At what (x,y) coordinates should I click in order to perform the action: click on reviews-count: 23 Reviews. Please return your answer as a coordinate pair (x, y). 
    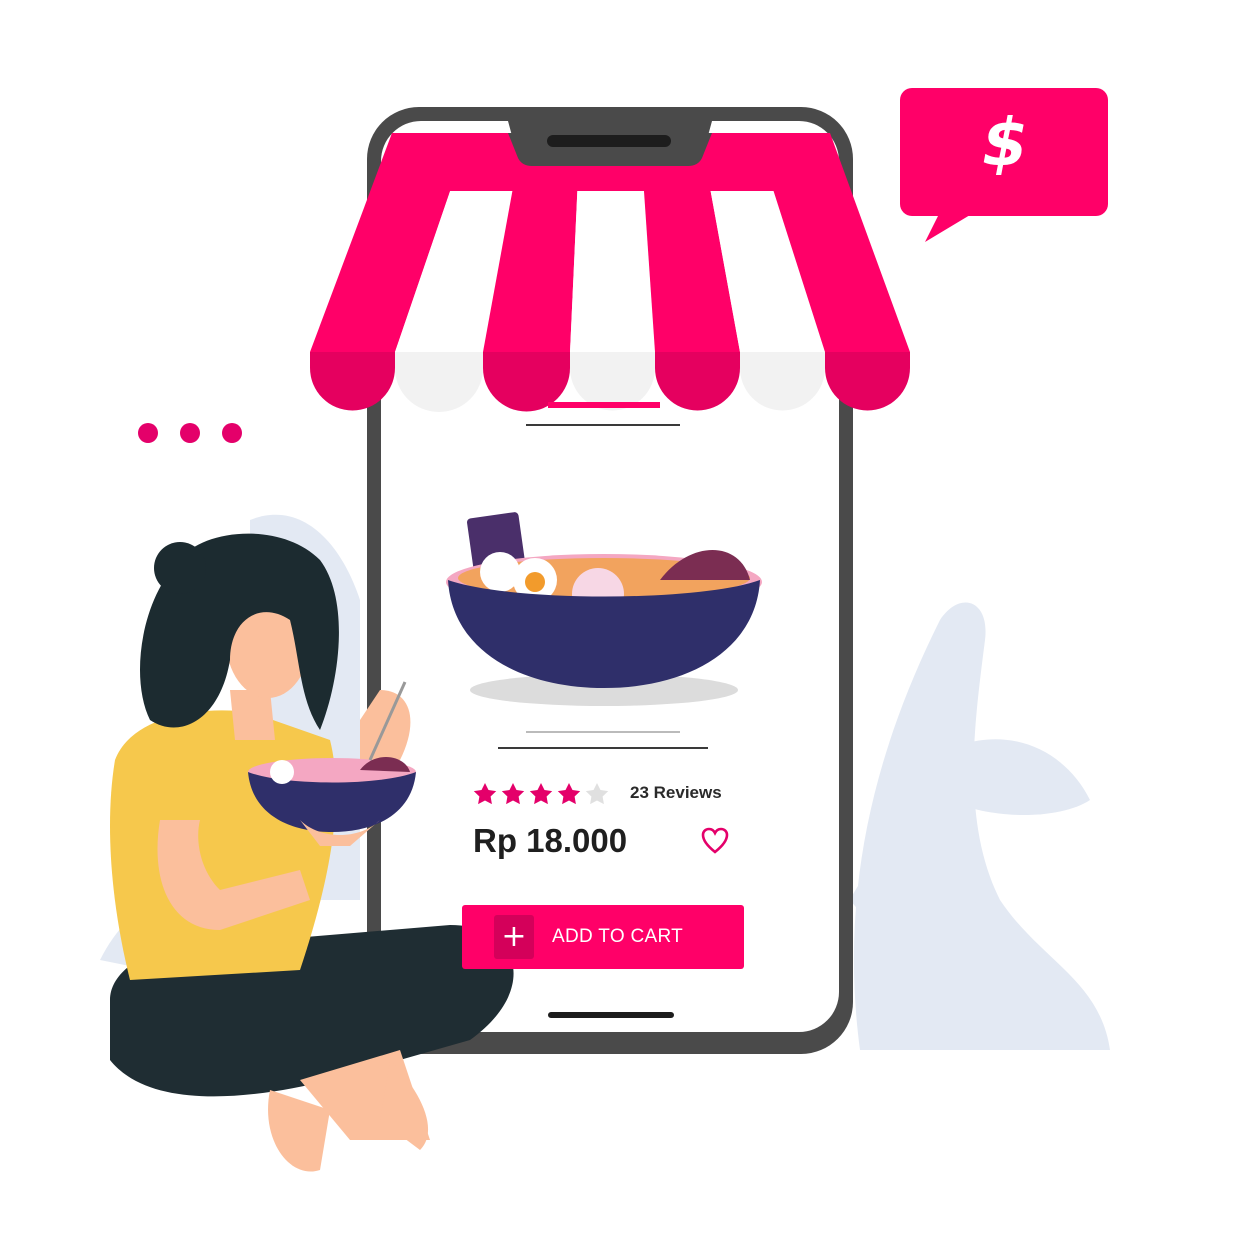
    Looking at the image, I should click on (676, 793).